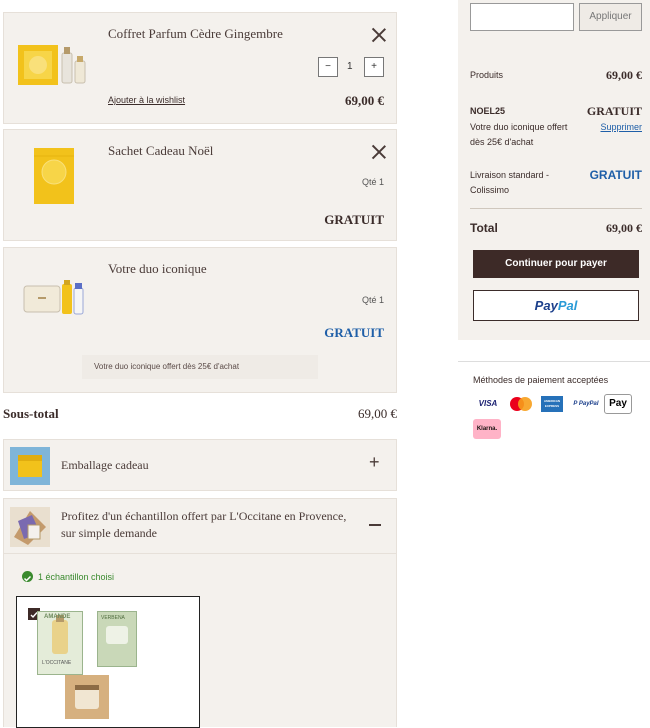 The image size is (650, 728). I want to click on products-value: 69,00 €, so click(624, 75).